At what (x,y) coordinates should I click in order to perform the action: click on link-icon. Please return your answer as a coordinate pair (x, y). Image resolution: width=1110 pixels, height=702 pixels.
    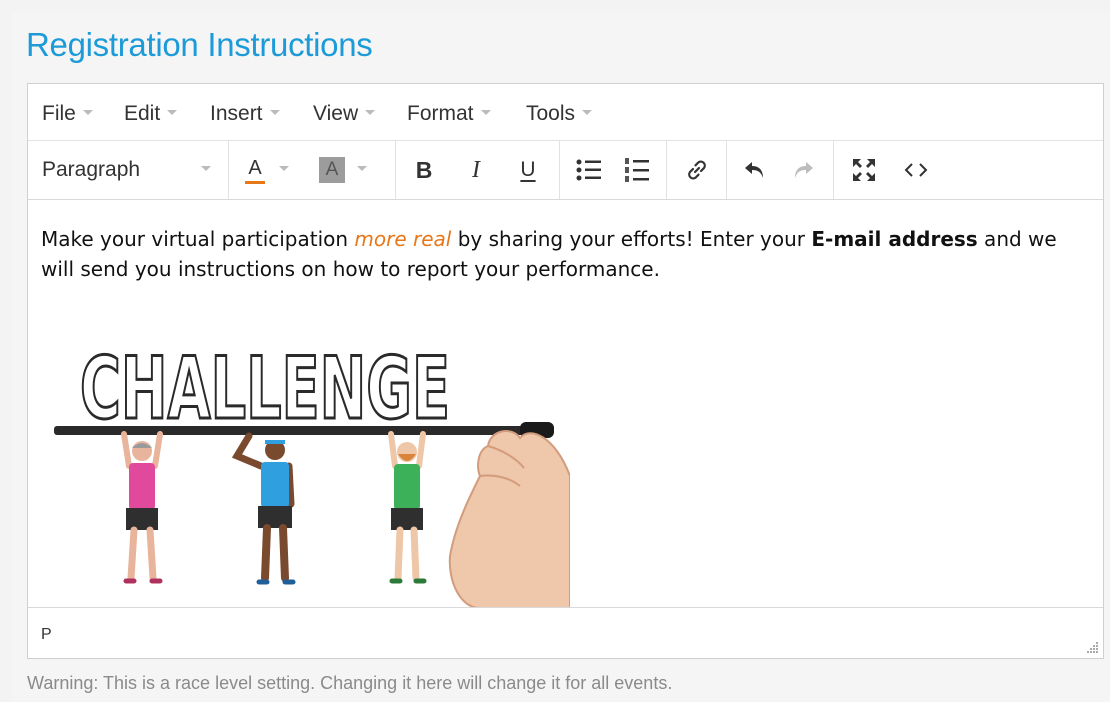
    Looking at the image, I should click on (697, 170).